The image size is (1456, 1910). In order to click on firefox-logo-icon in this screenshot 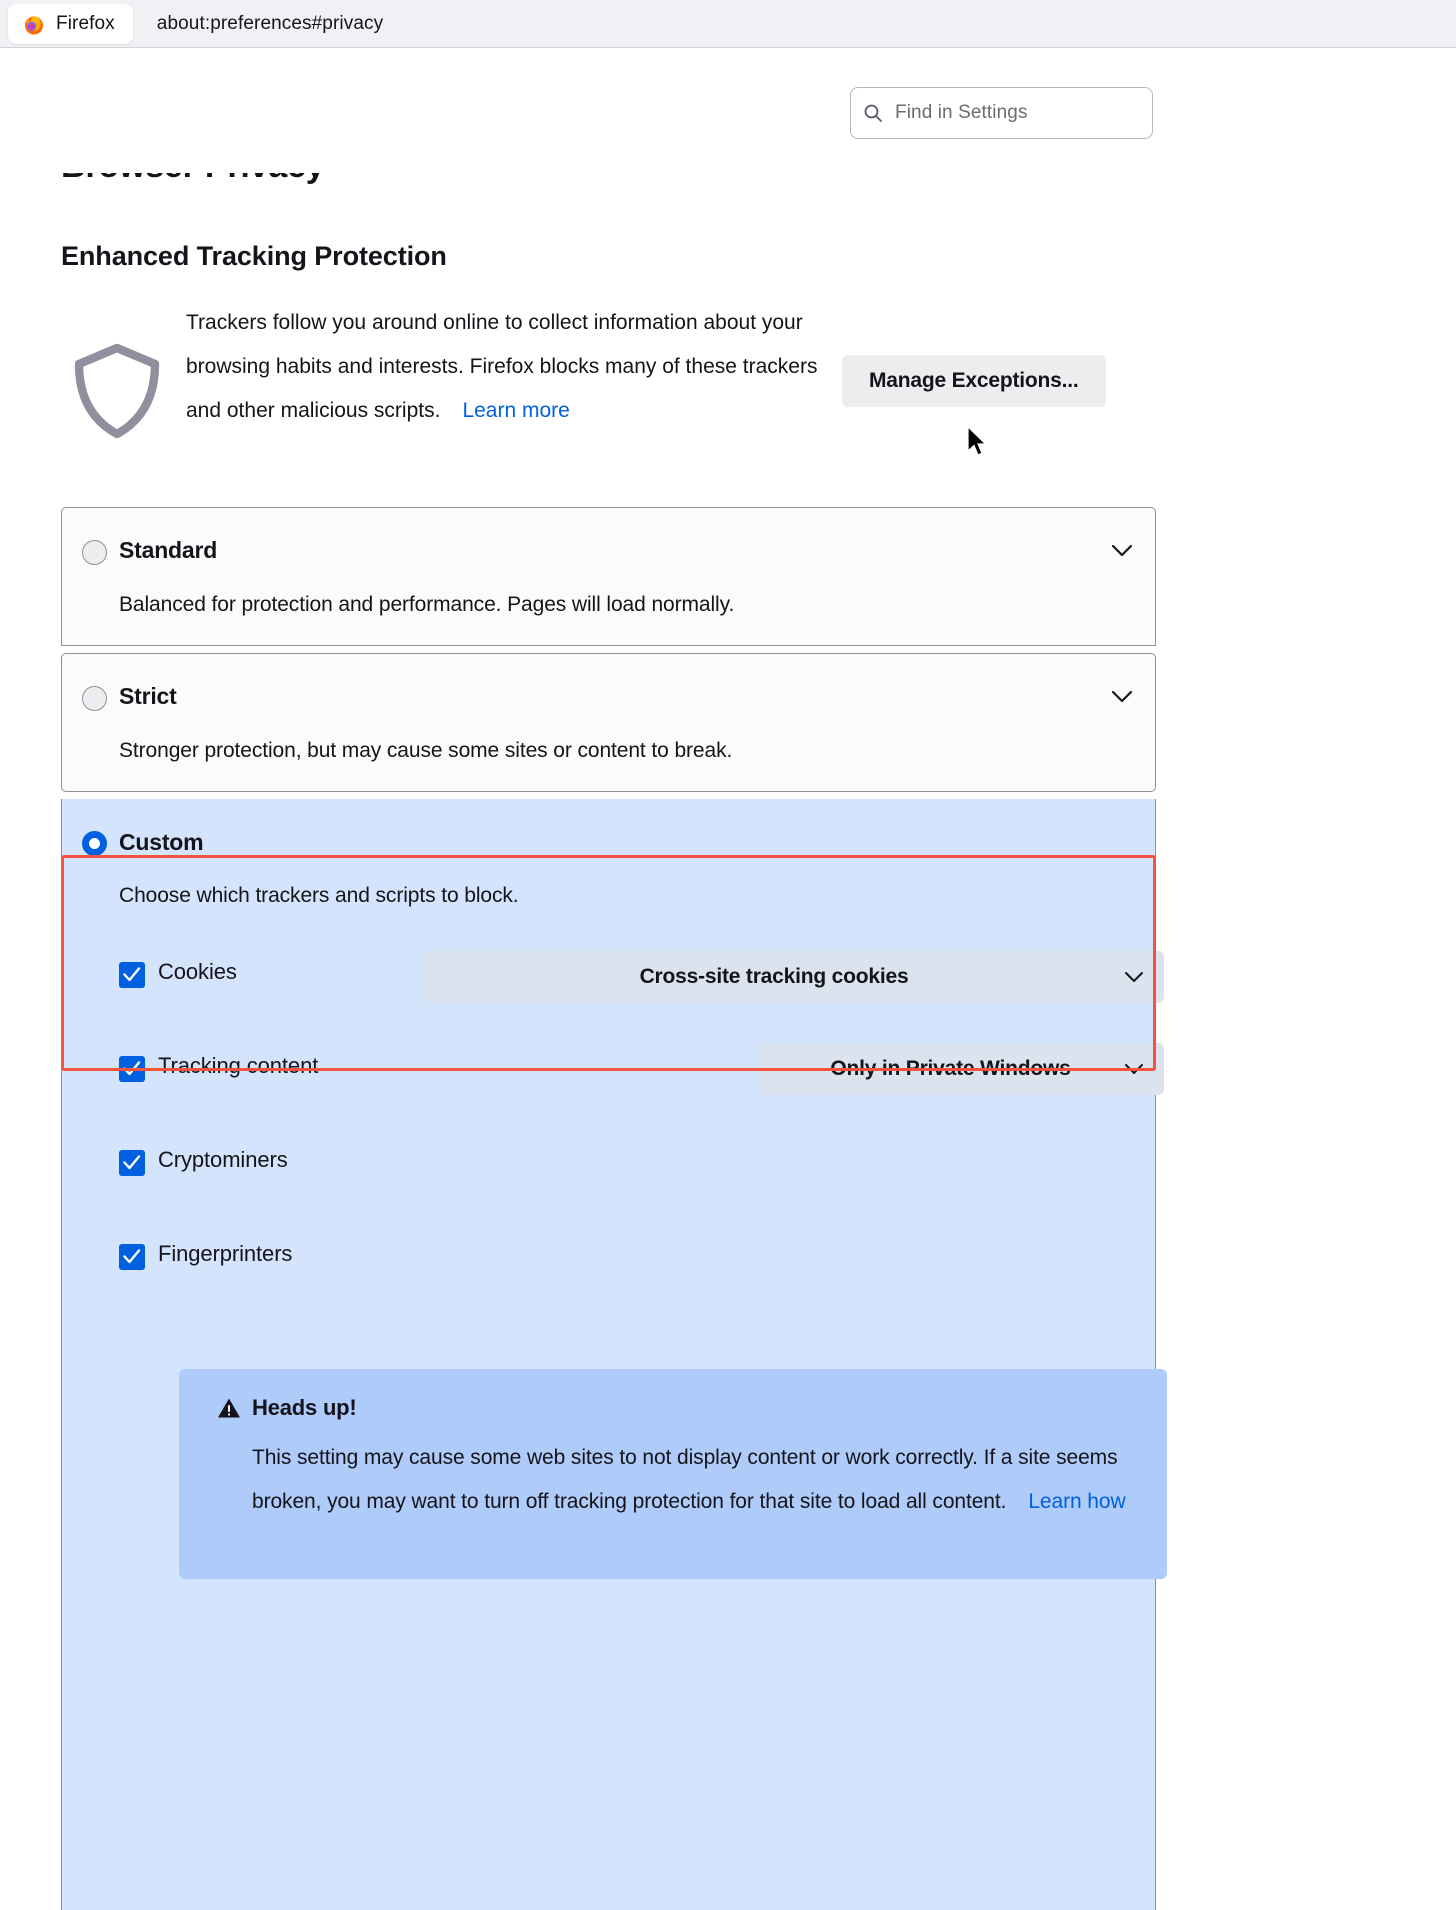, I will do `click(34, 25)`.